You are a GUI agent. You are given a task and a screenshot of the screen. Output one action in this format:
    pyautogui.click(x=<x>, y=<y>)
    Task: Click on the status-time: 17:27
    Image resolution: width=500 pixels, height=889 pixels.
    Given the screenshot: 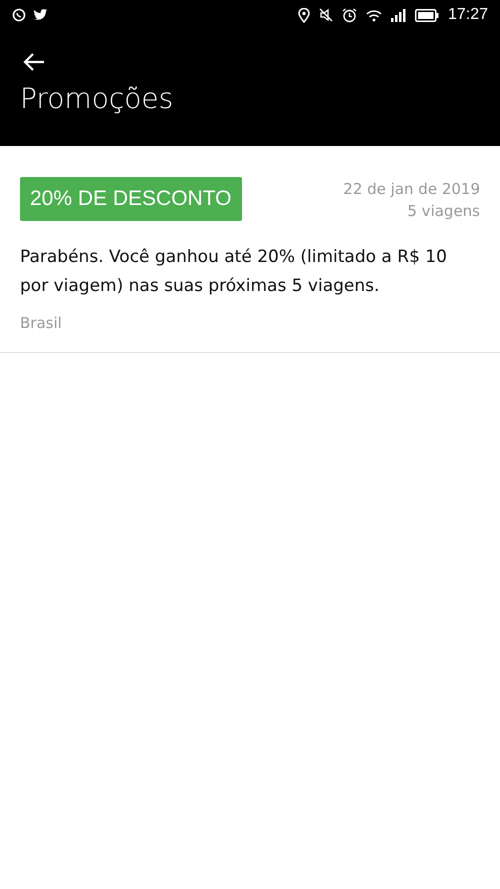 What is the action you would take?
    pyautogui.click(x=468, y=15)
    